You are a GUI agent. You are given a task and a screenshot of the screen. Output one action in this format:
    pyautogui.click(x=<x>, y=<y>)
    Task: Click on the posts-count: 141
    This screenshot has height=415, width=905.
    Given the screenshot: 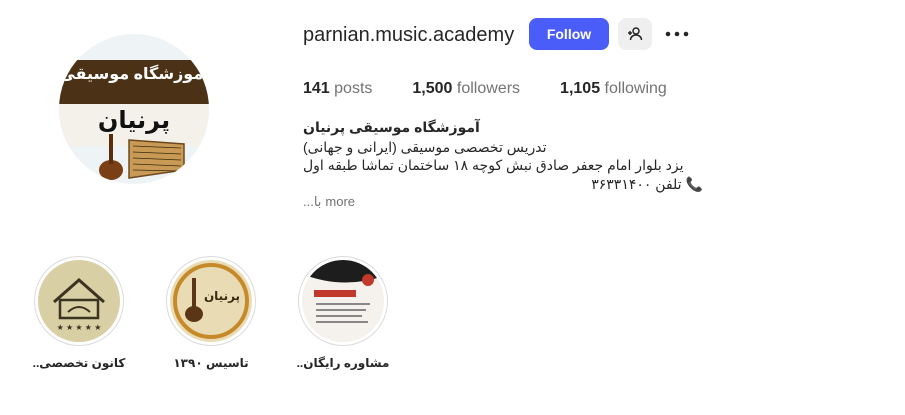 What is the action you would take?
    pyautogui.click(x=316, y=88)
    